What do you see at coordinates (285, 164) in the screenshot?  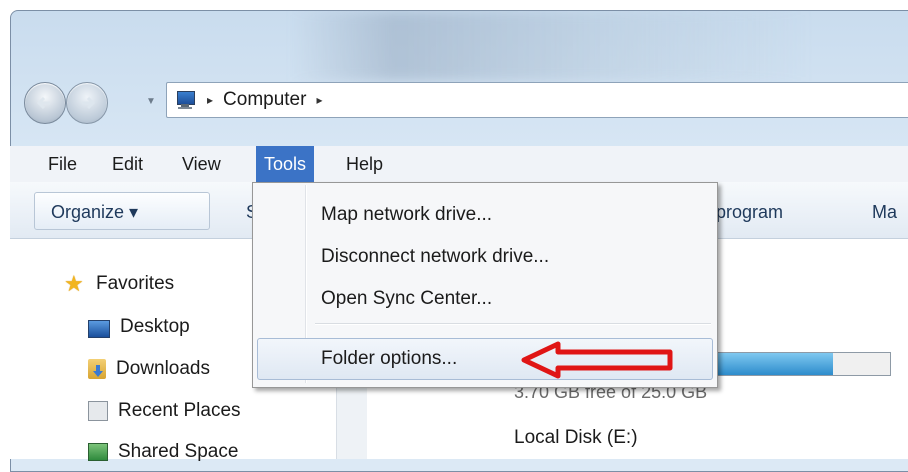 I see `menu-tools: Tools` at bounding box center [285, 164].